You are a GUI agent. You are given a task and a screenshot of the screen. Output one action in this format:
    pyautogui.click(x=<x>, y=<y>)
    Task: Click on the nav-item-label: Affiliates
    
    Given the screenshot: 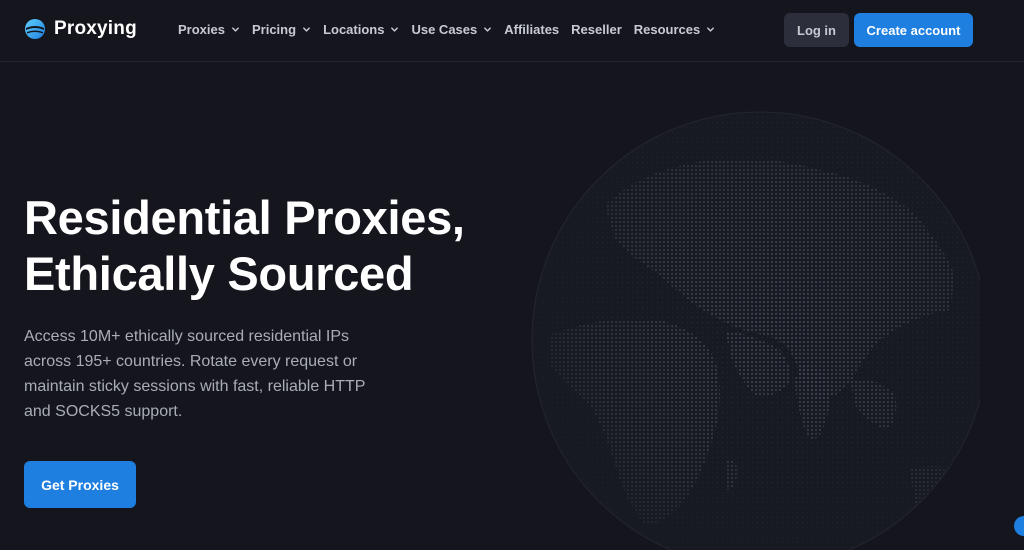 What is the action you would take?
    pyautogui.click(x=532, y=29)
    